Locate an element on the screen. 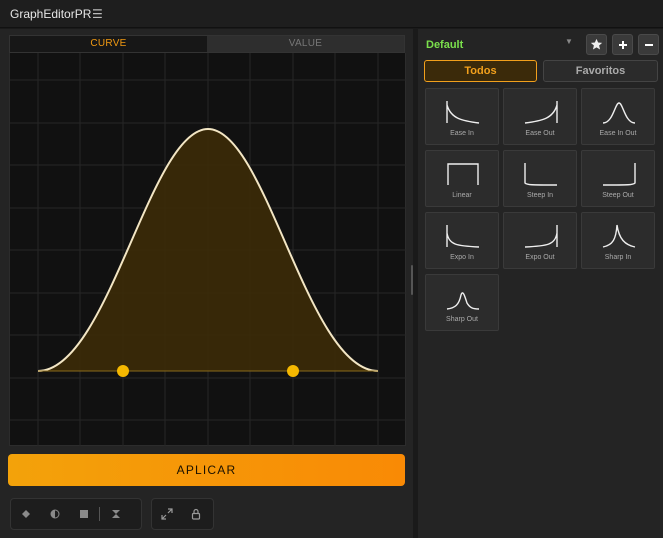 The width and height of the screenshot is (663, 538). preset-steep-in: Steep In is located at coordinates (540, 178).